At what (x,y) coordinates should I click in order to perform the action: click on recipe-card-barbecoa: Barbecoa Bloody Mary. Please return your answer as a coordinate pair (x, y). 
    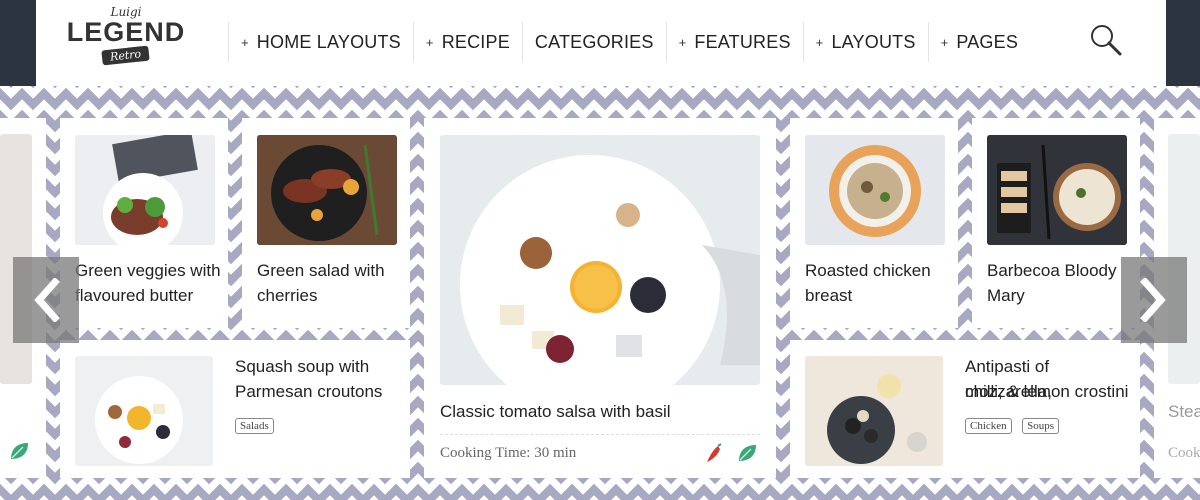
    Looking at the image, I should click on (1056, 223).